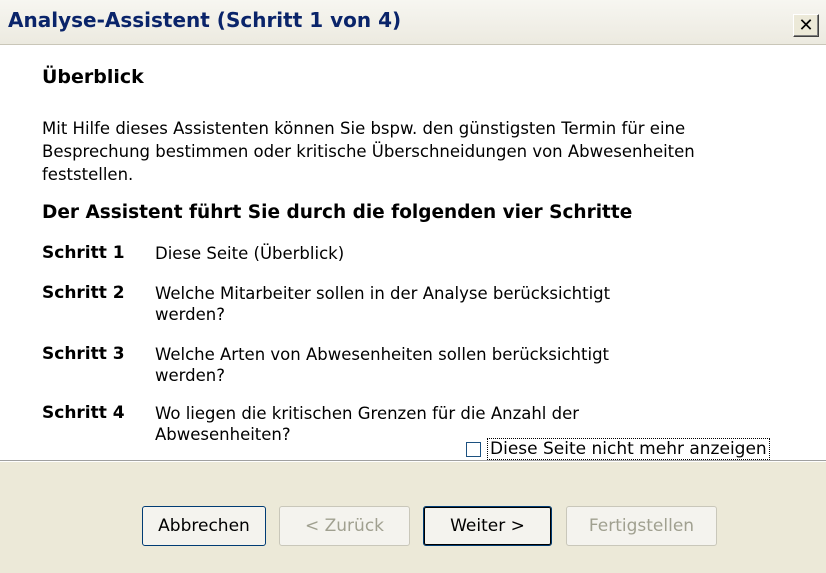  Describe the element at coordinates (487, 526) in the screenshot. I see `next-button: Weiter >` at that location.